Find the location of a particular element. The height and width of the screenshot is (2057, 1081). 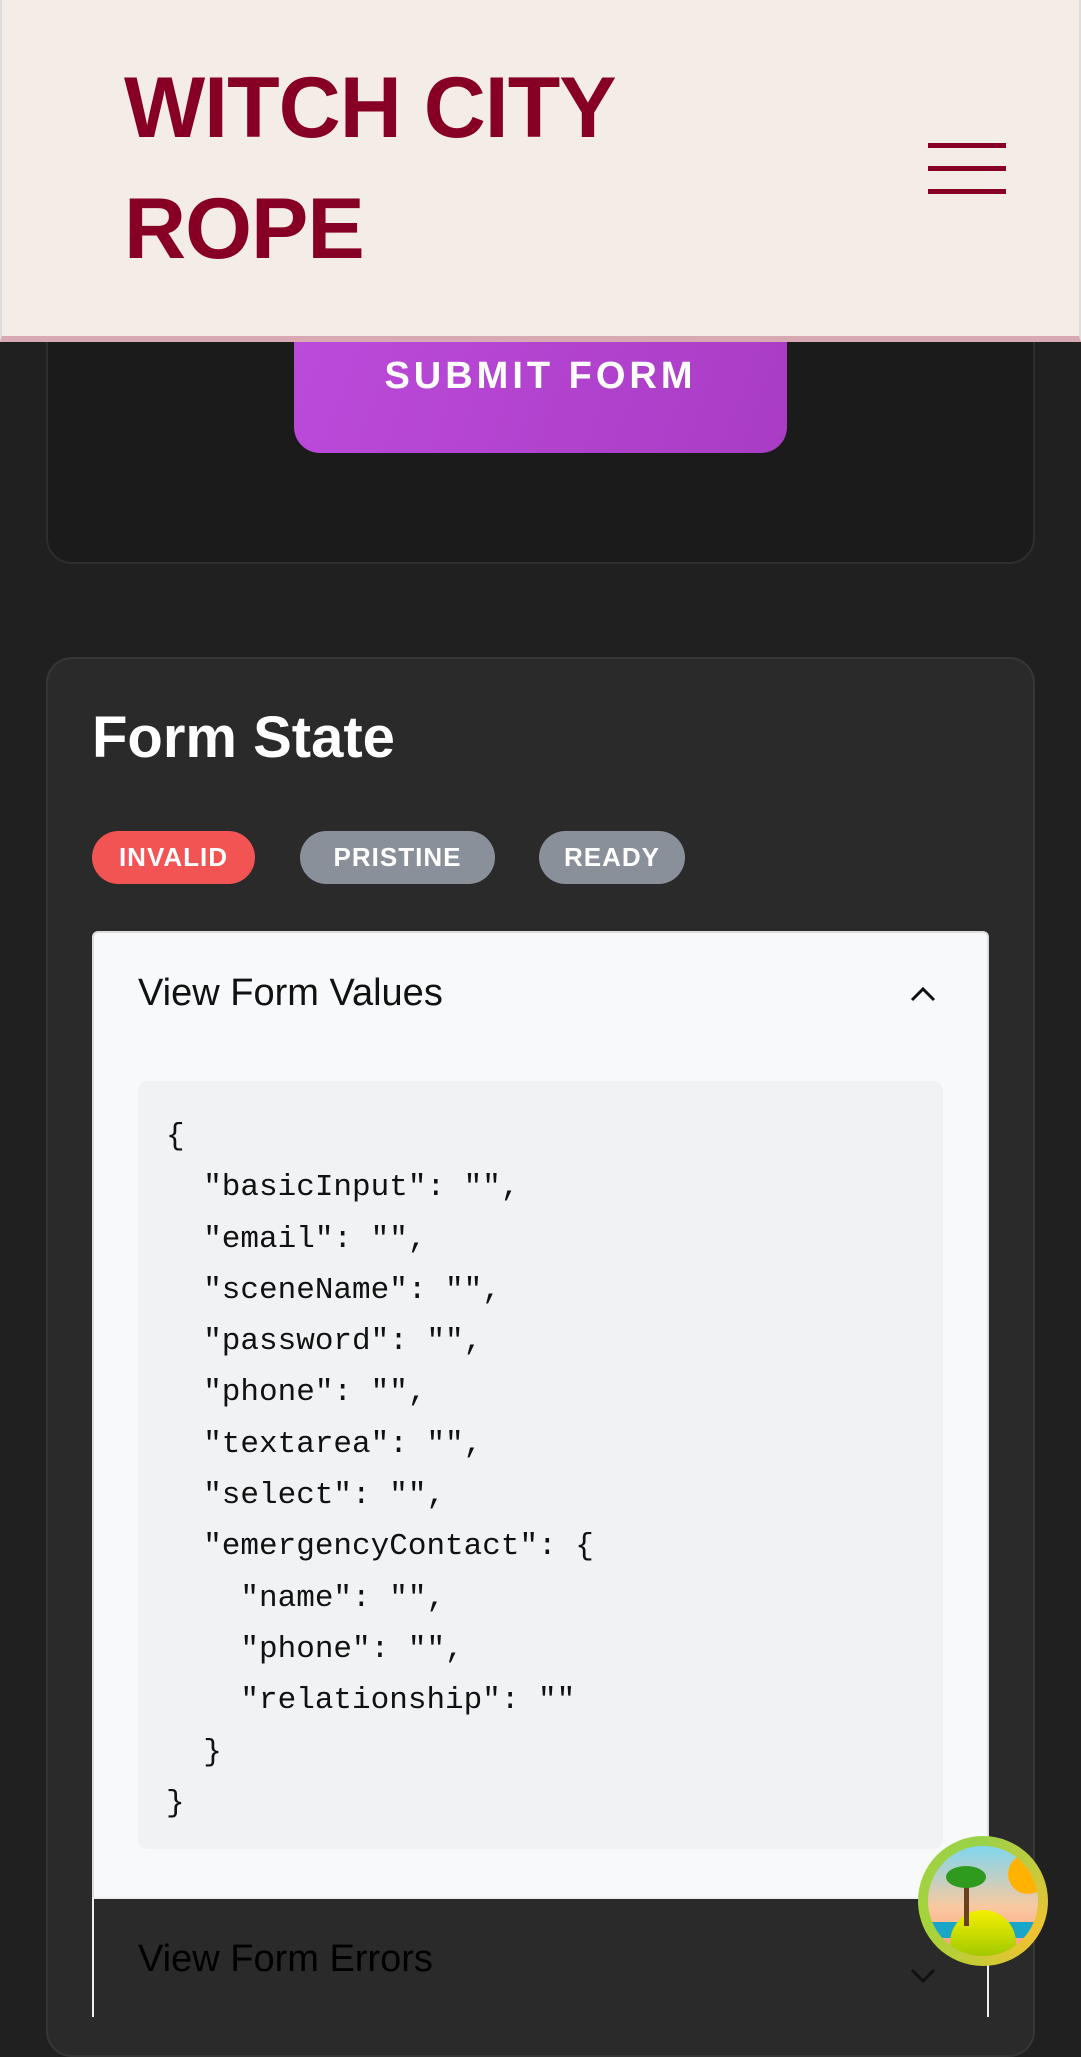

site-logo: WITCH CITY ROPE is located at coordinates (370, 169).